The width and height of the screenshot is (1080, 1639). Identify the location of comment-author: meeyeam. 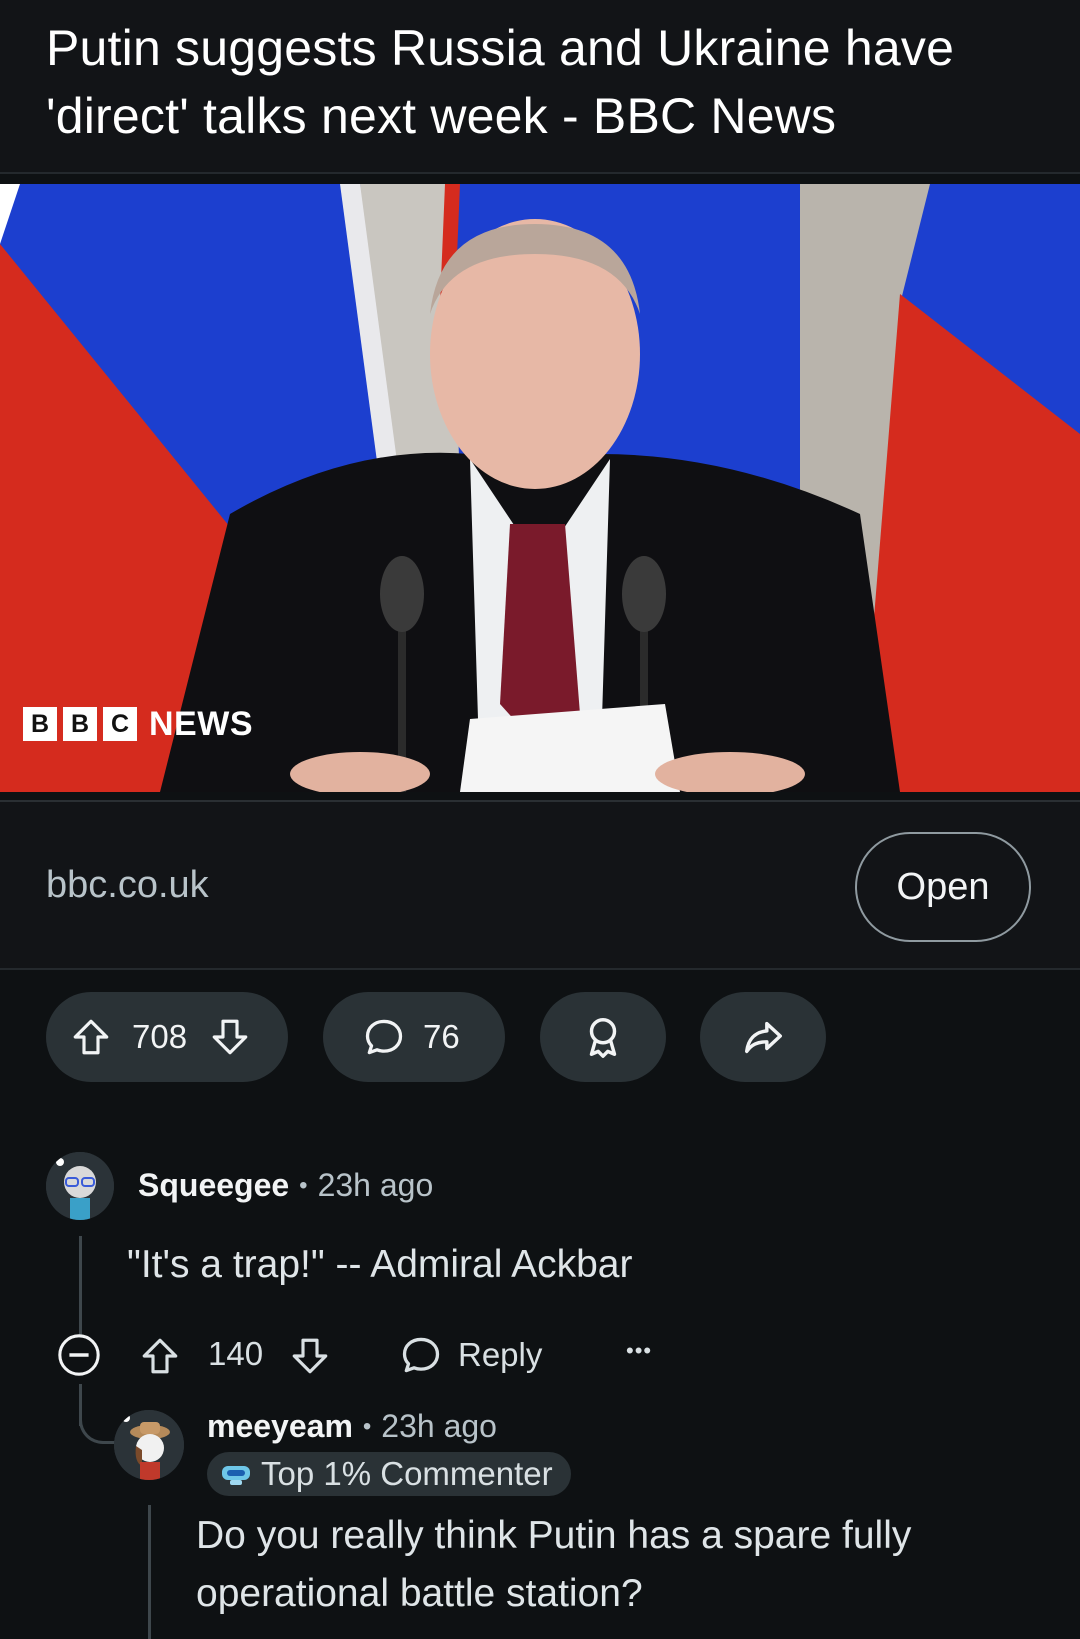
(280, 1426).